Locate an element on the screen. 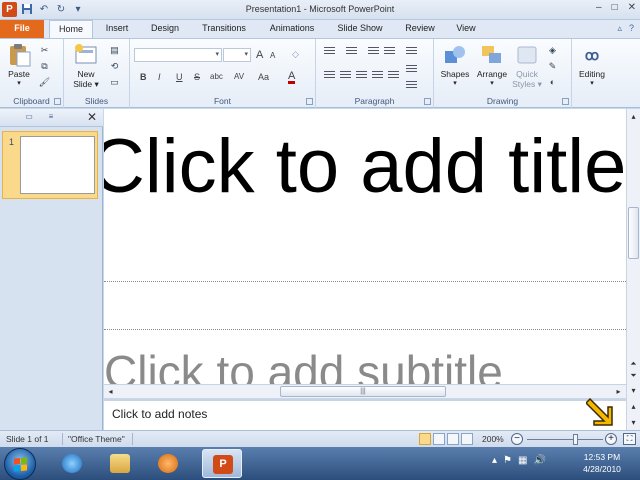  tab-review: Review is located at coordinates (420, 29).